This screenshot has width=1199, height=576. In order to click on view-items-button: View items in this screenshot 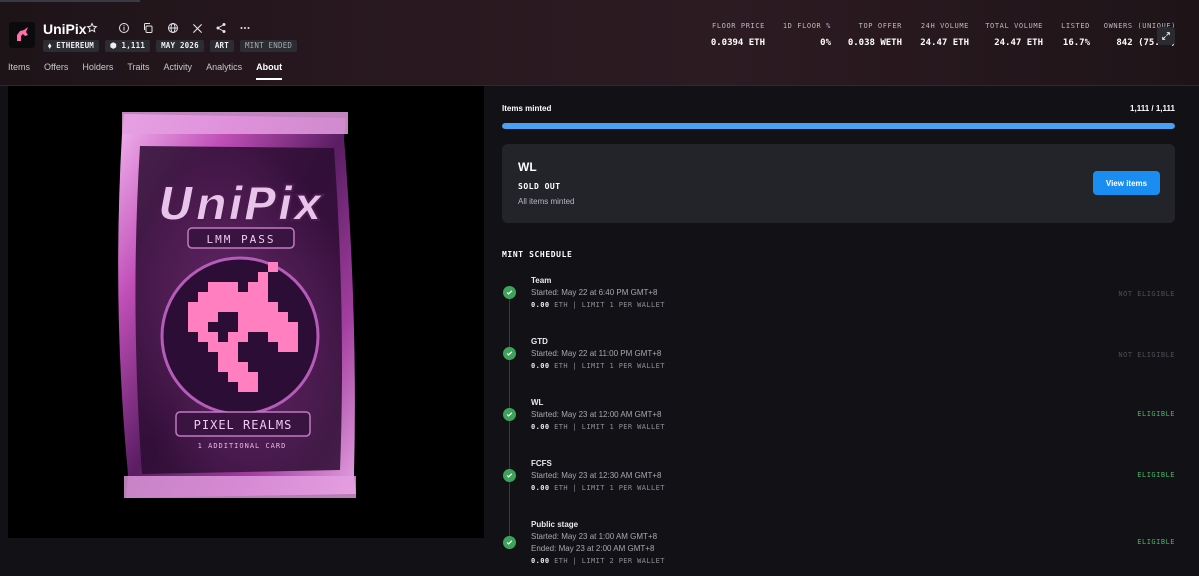, I will do `click(1126, 183)`.